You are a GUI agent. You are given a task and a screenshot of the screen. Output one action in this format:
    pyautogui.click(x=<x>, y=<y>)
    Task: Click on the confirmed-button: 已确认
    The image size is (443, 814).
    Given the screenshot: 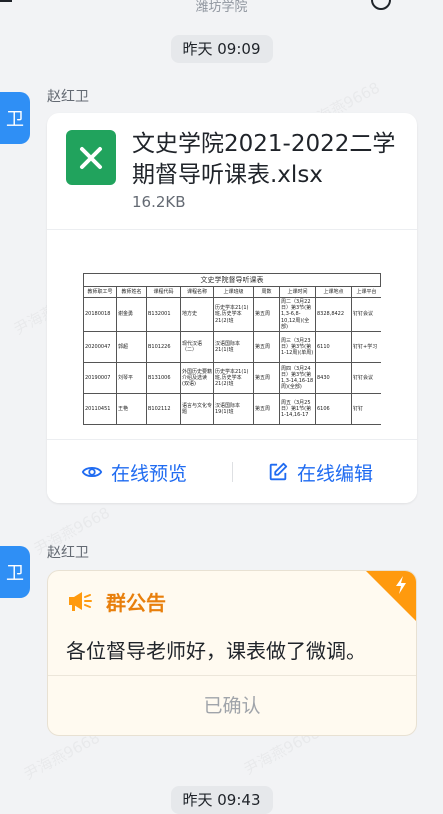 What is the action you would take?
    pyautogui.click(x=232, y=705)
    